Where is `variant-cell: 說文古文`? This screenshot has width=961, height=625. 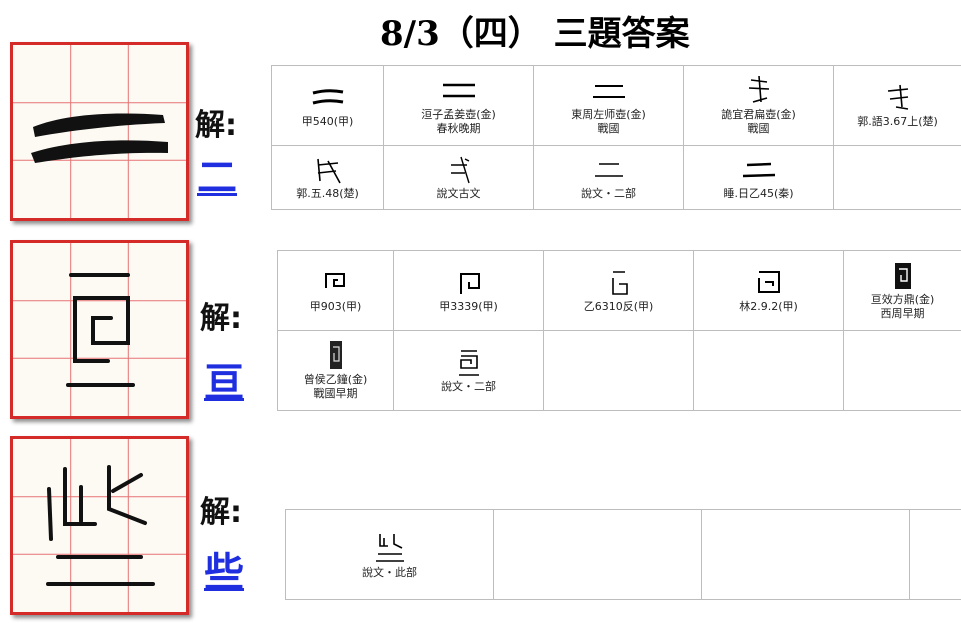
variant-cell: 說文古文 is located at coordinates (458, 177).